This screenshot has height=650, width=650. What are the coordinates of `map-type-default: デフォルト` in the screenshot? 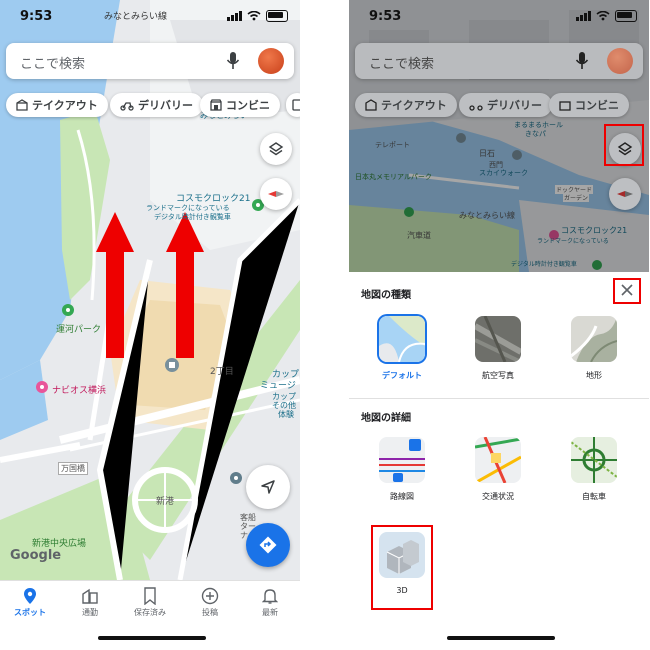 It's located at (402, 348).